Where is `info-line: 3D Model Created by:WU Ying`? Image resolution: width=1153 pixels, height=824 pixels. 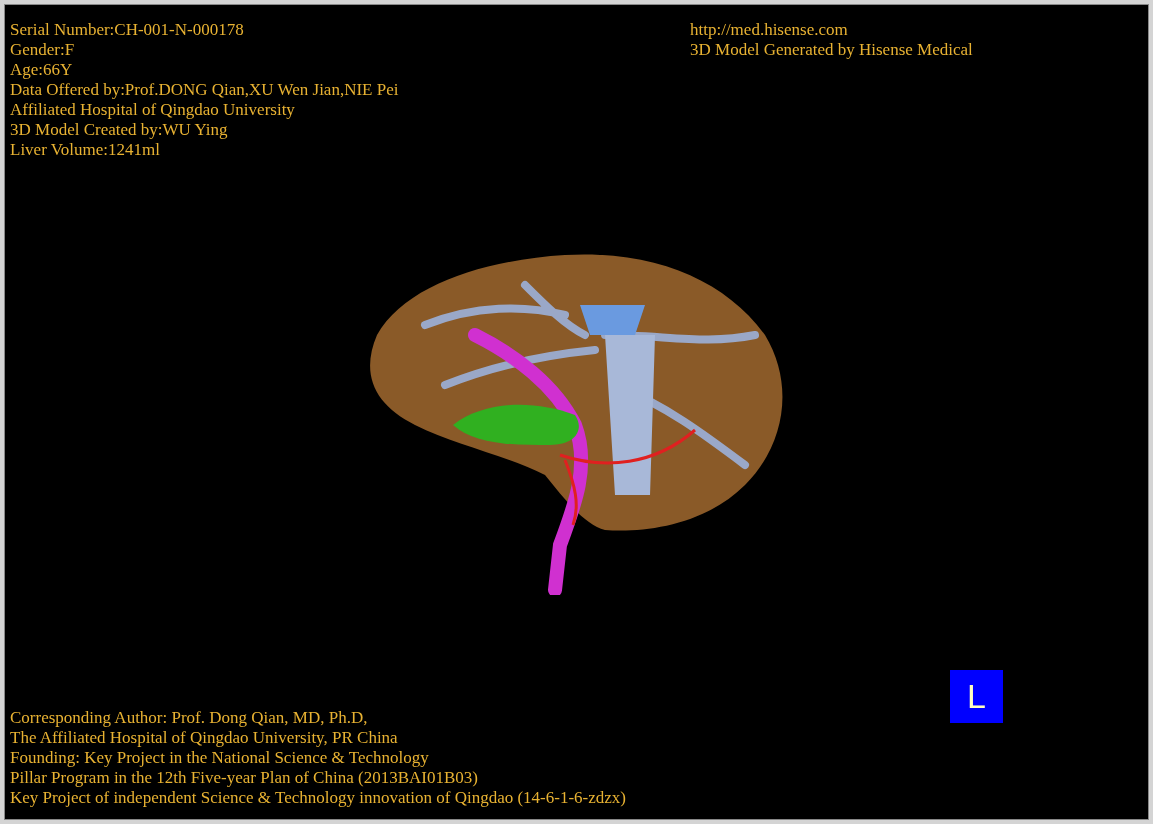 info-line: 3D Model Created by:WU Ying is located at coordinates (119, 130).